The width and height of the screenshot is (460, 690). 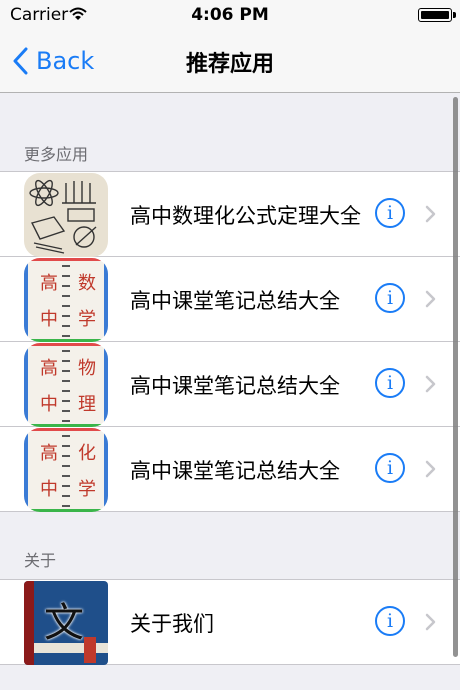 I want to click on app-row-notes-physics: 高 中 物 理 高中课堂笔记总结大全 i, so click(x=230, y=384).